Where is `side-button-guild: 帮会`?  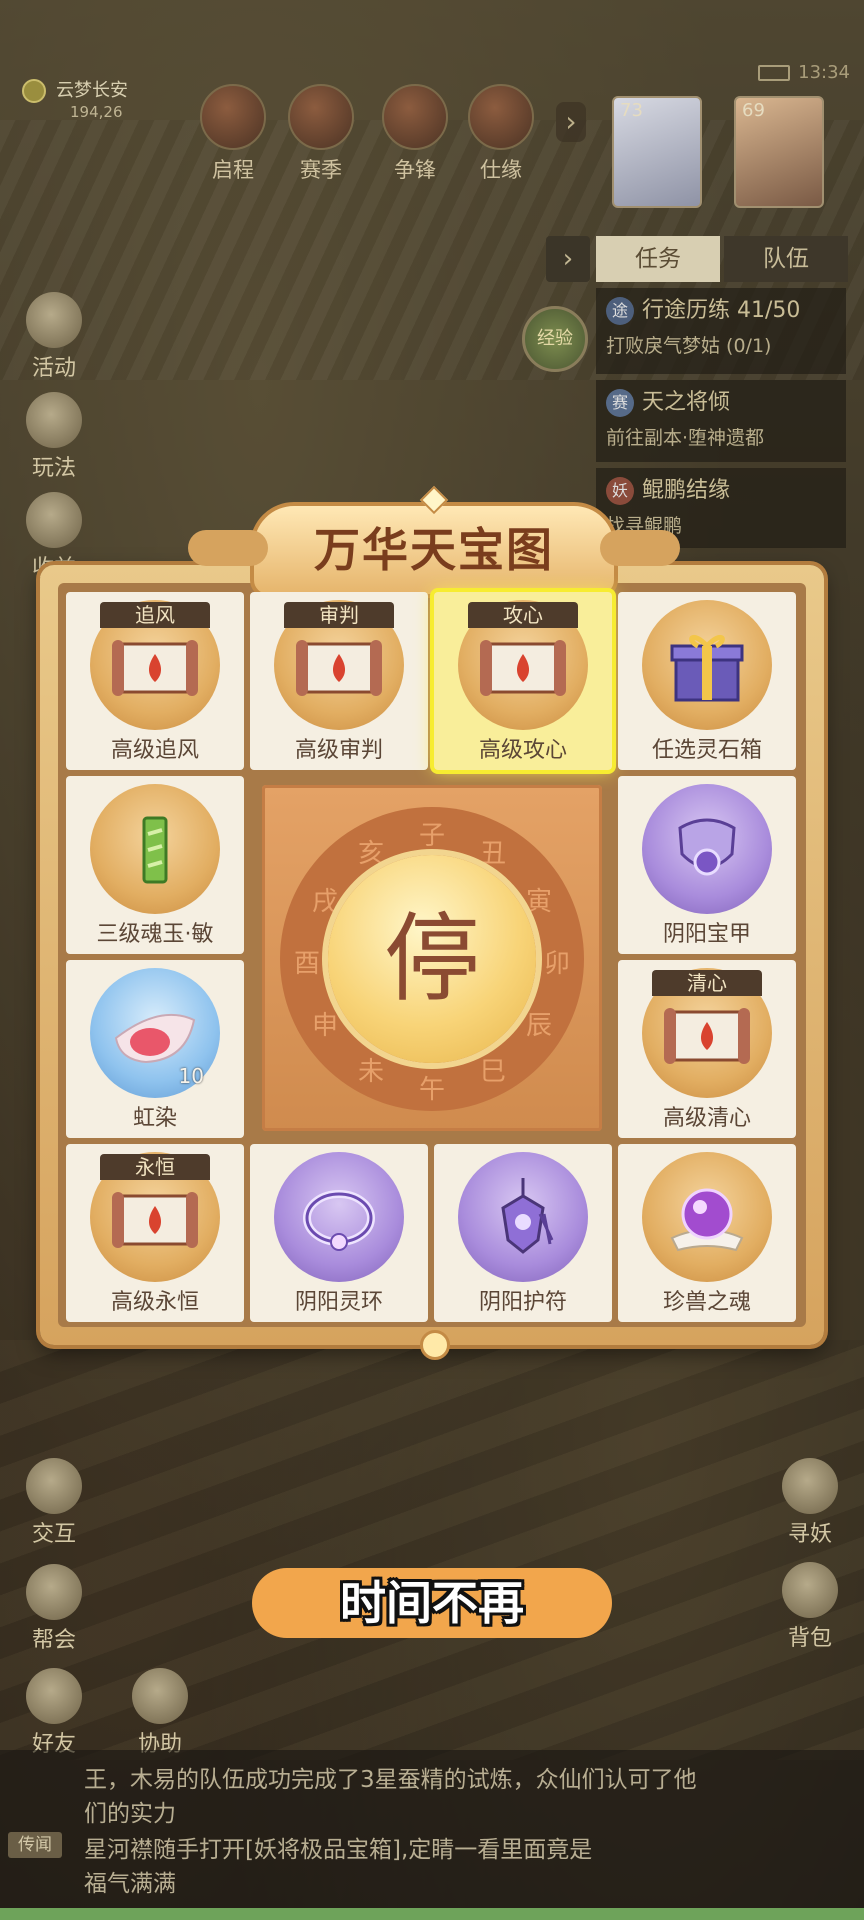
side-button-guild: 帮会 is located at coordinates (54, 1609).